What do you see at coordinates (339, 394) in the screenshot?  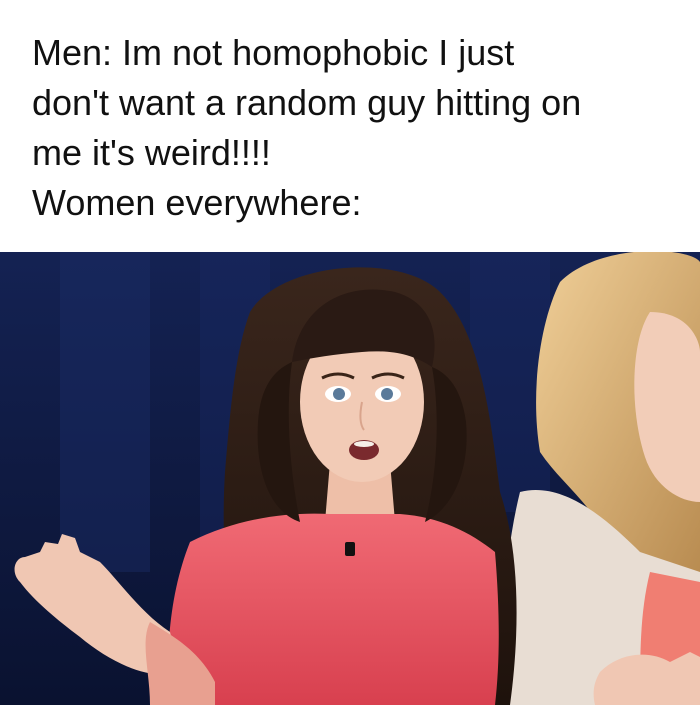 I see `left-iris` at bounding box center [339, 394].